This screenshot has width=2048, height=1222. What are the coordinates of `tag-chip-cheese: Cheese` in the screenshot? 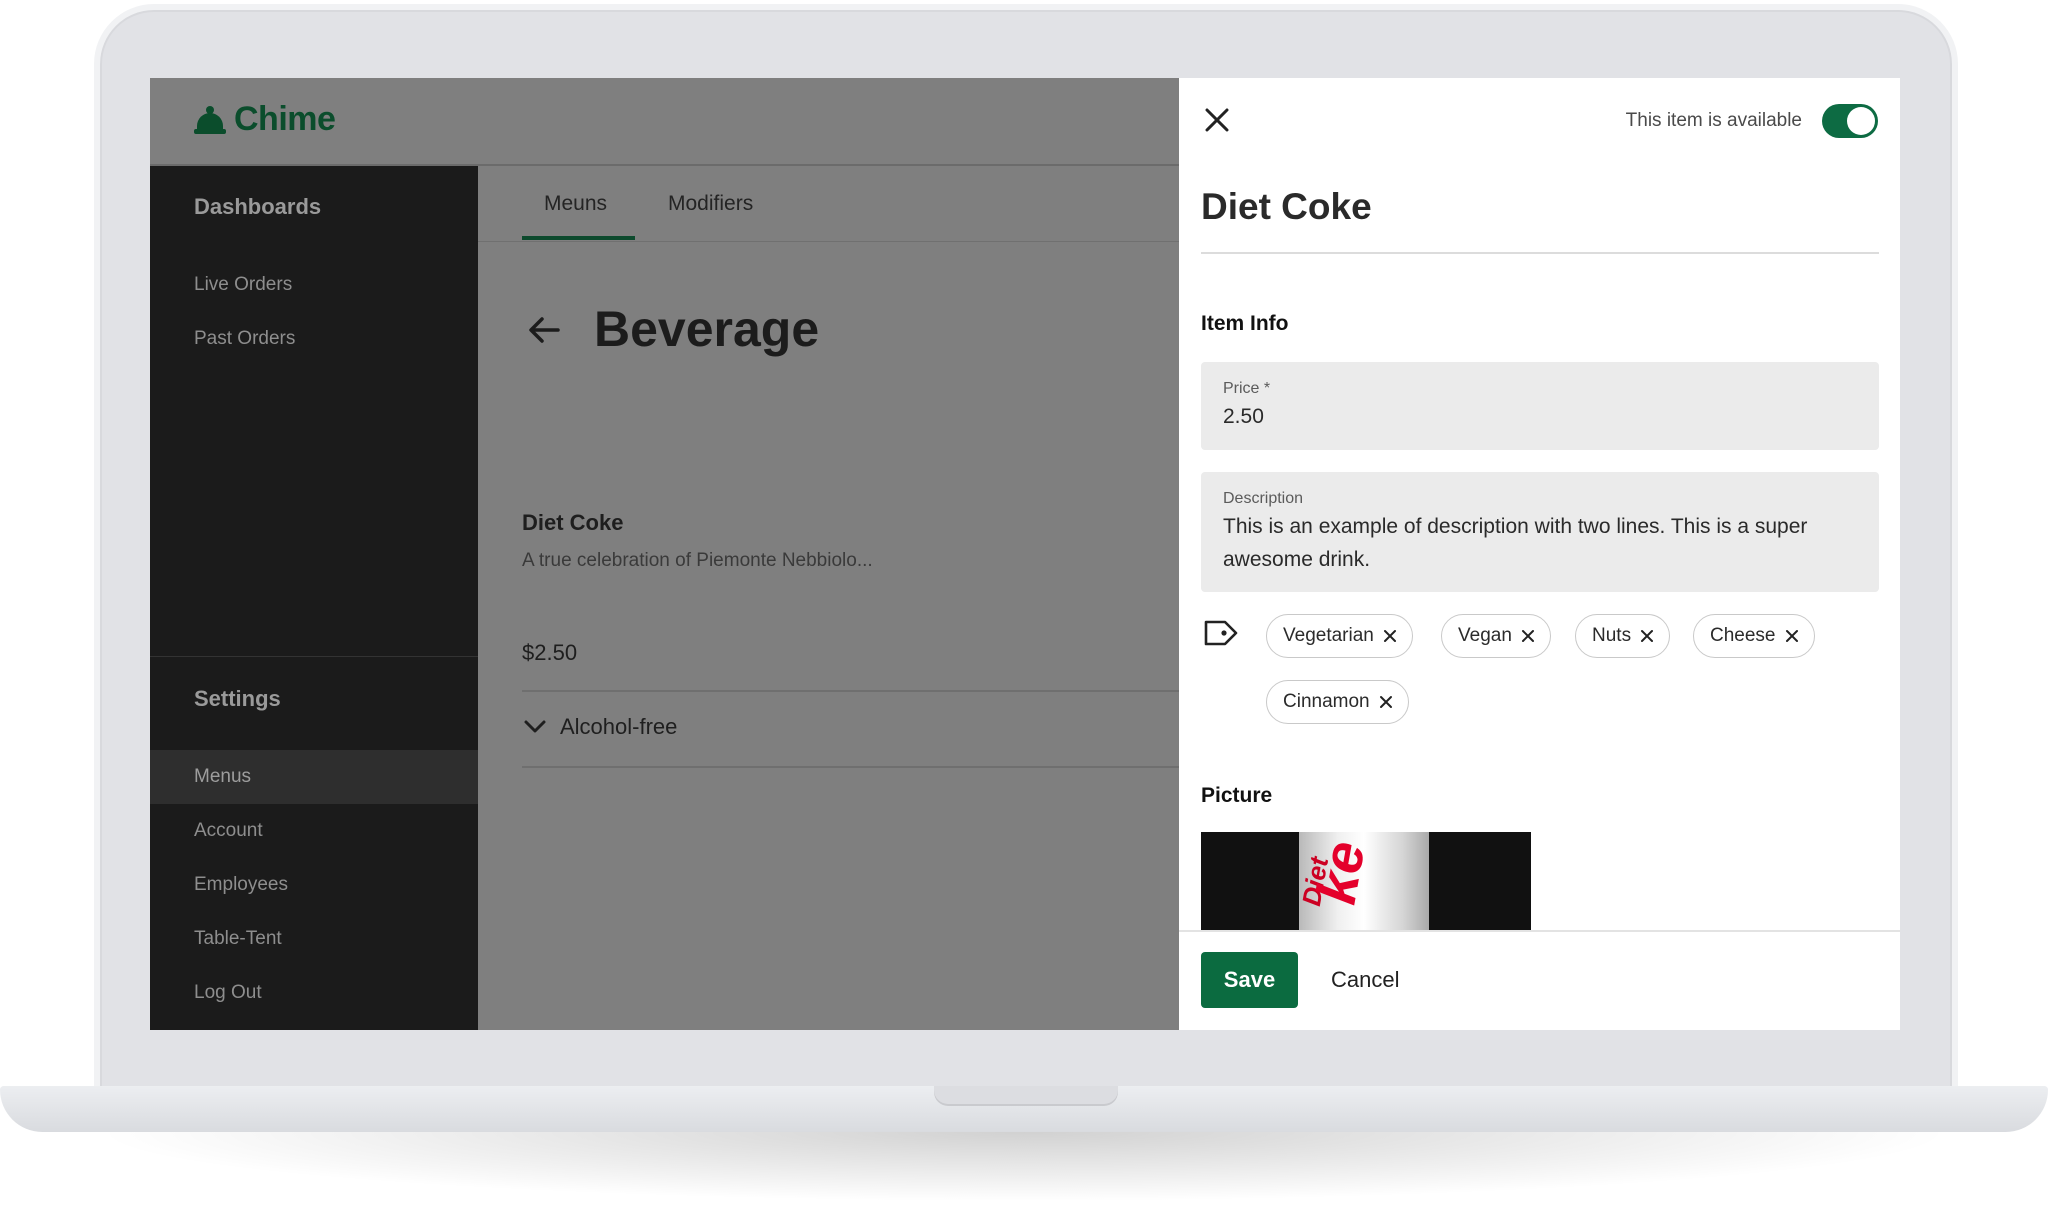 It's located at (1754, 636).